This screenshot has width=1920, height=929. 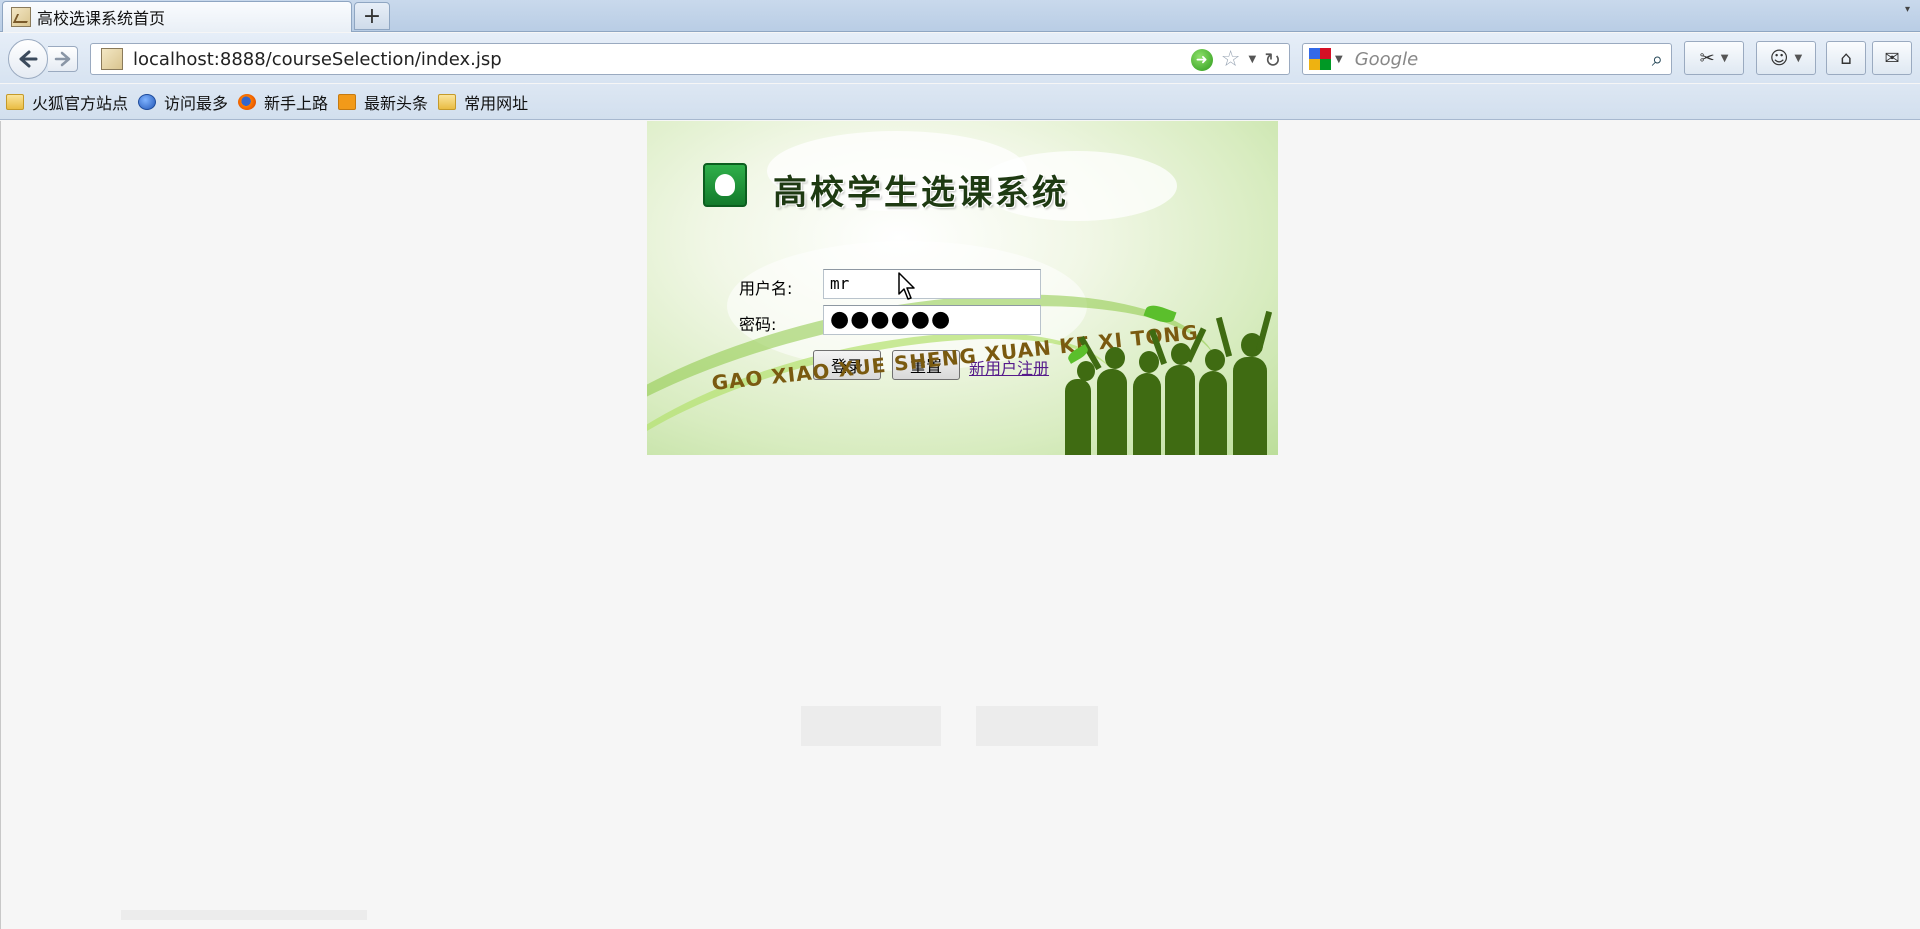 I want to click on tab-list-chevron-icon: ▾, so click(x=1907, y=9).